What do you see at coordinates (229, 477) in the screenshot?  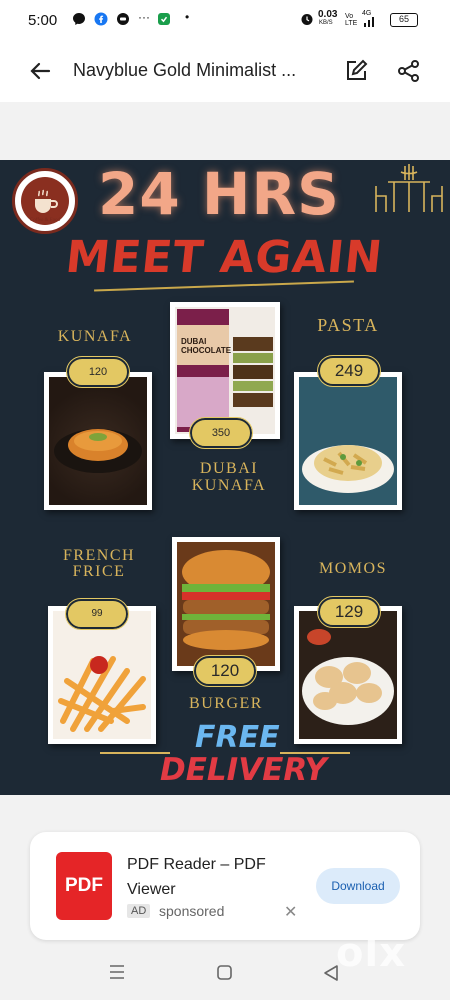 I see `item-name-dubai-kunafa: DUBAI KUNAFA` at bounding box center [229, 477].